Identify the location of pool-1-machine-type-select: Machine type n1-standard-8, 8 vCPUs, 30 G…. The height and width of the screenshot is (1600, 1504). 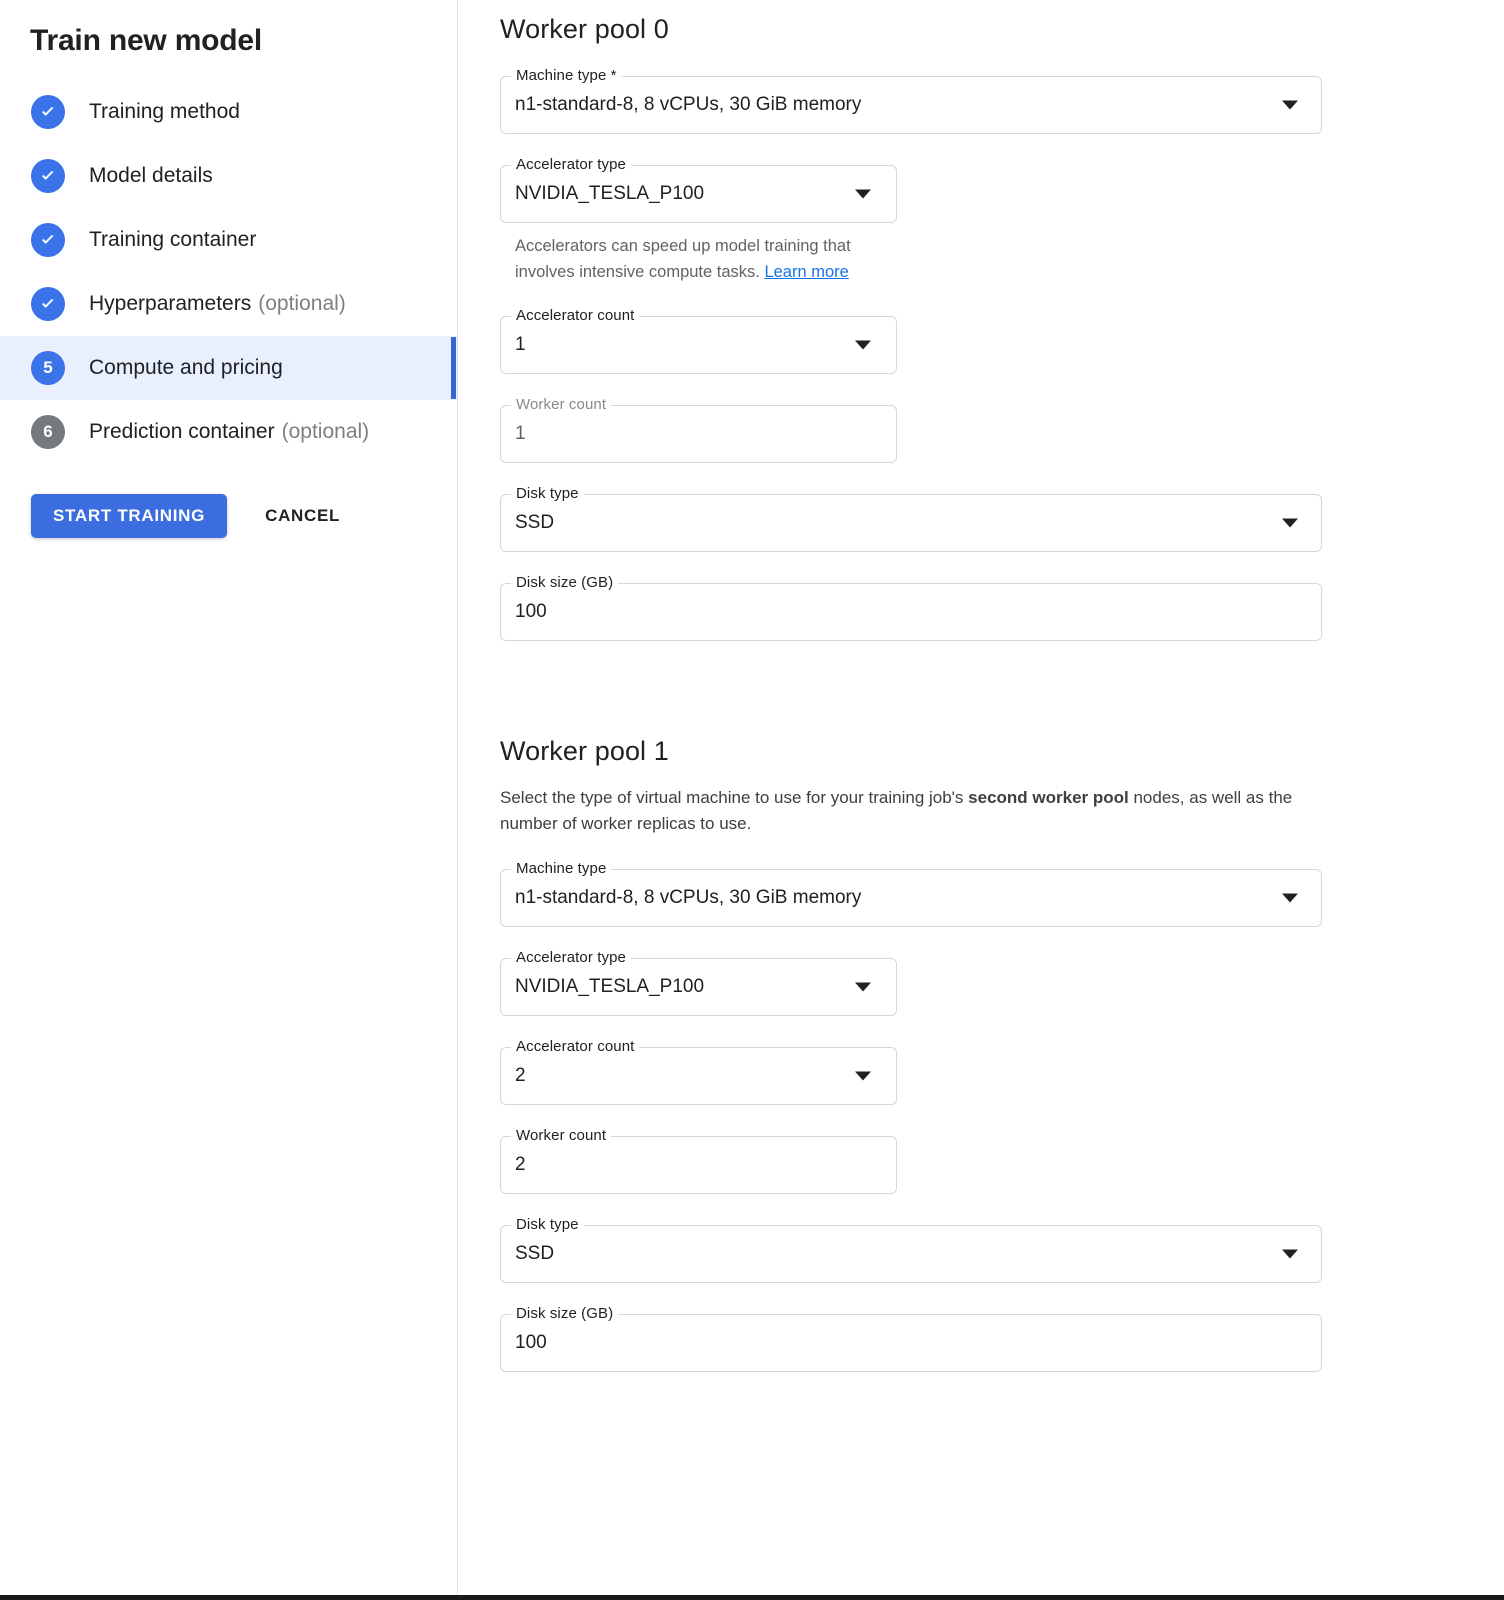
(911, 893).